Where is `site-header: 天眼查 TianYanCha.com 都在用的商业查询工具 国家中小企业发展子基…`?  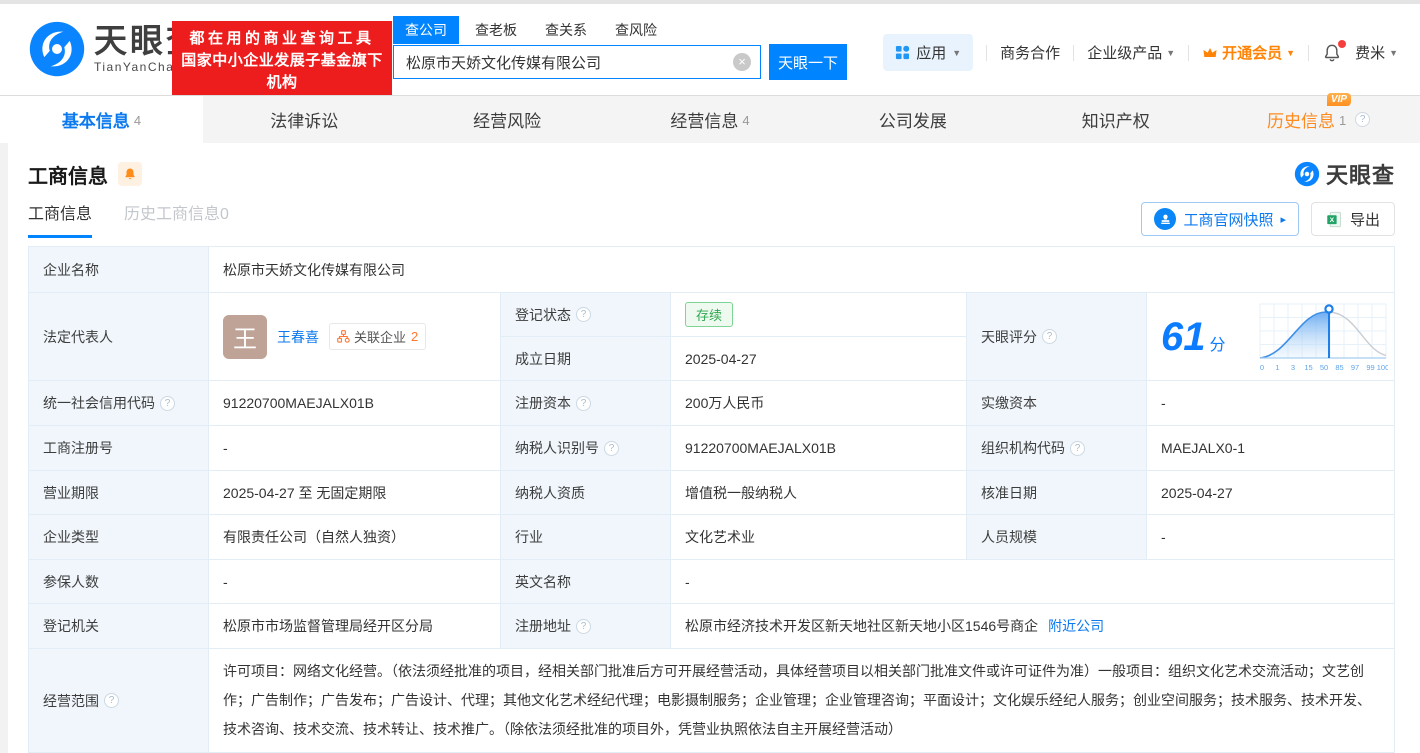
site-header: 天眼查 TianYanCha.com 都在用的商业查询工具 国家中小企业发展子基… is located at coordinates (710, 52).